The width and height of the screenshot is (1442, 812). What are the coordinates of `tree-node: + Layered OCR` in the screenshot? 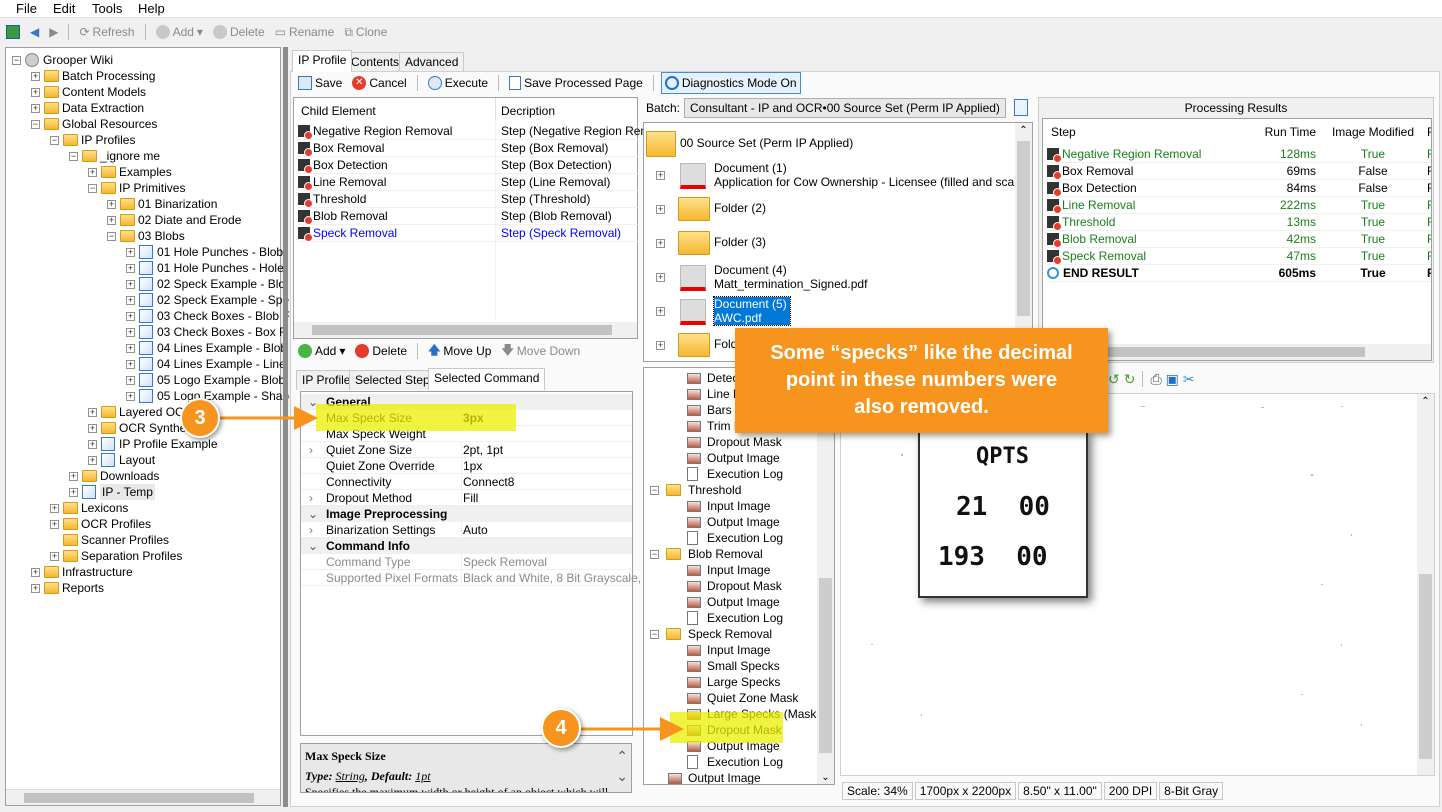 It's located at (143, 412).